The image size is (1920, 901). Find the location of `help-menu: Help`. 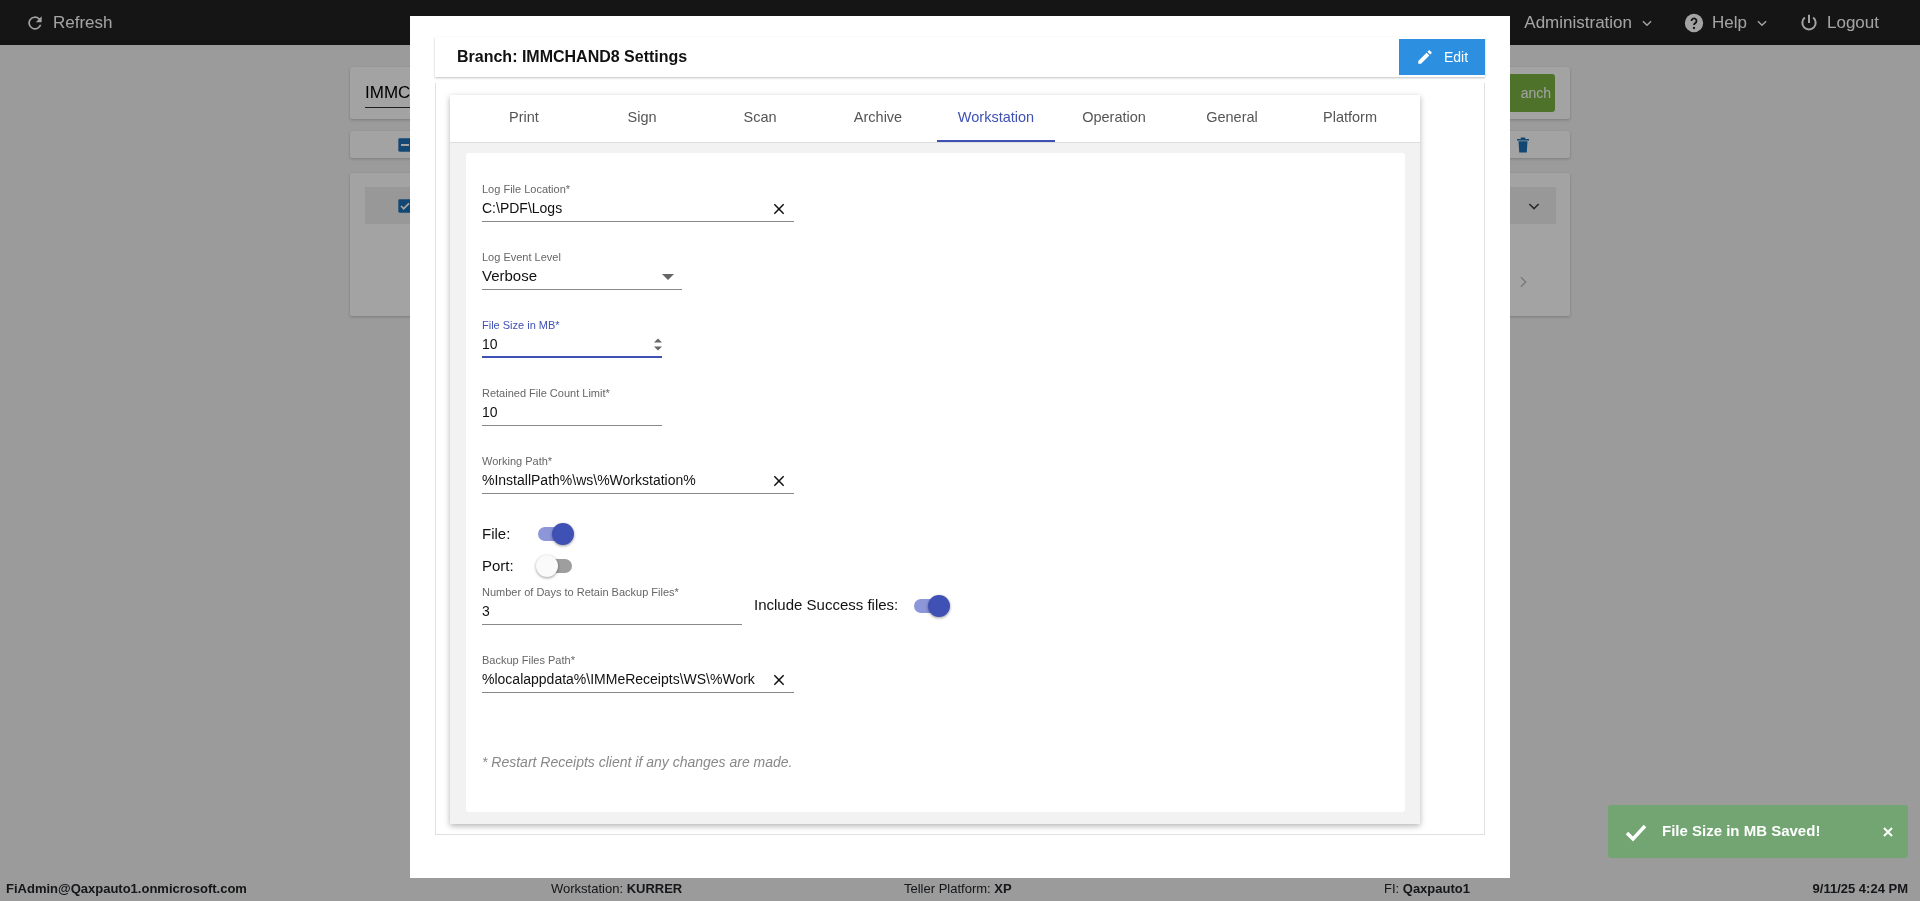

help-menu: Help is located at coordinates (1726, 22).